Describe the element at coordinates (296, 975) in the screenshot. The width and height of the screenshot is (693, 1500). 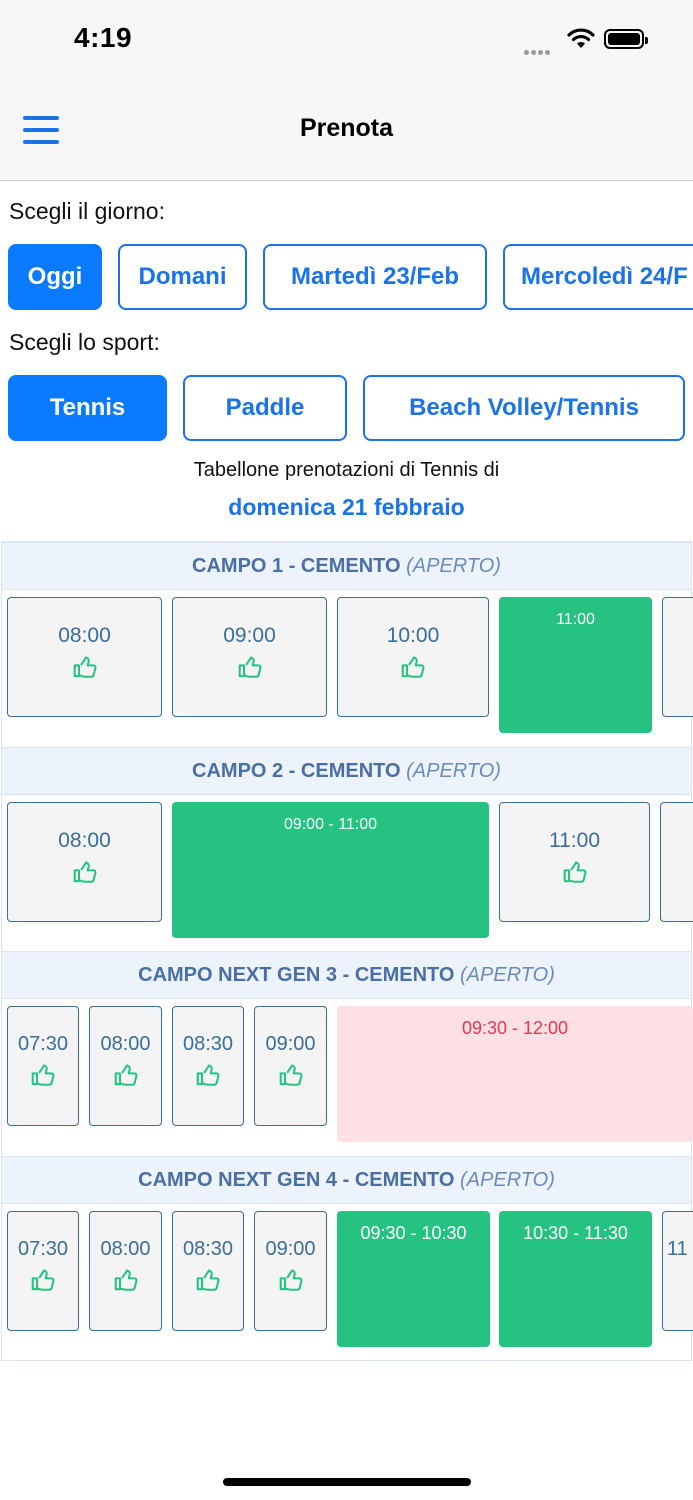
I see `court-name: CAMPO NEXT GEN 3 - CEMENTO` at that location.